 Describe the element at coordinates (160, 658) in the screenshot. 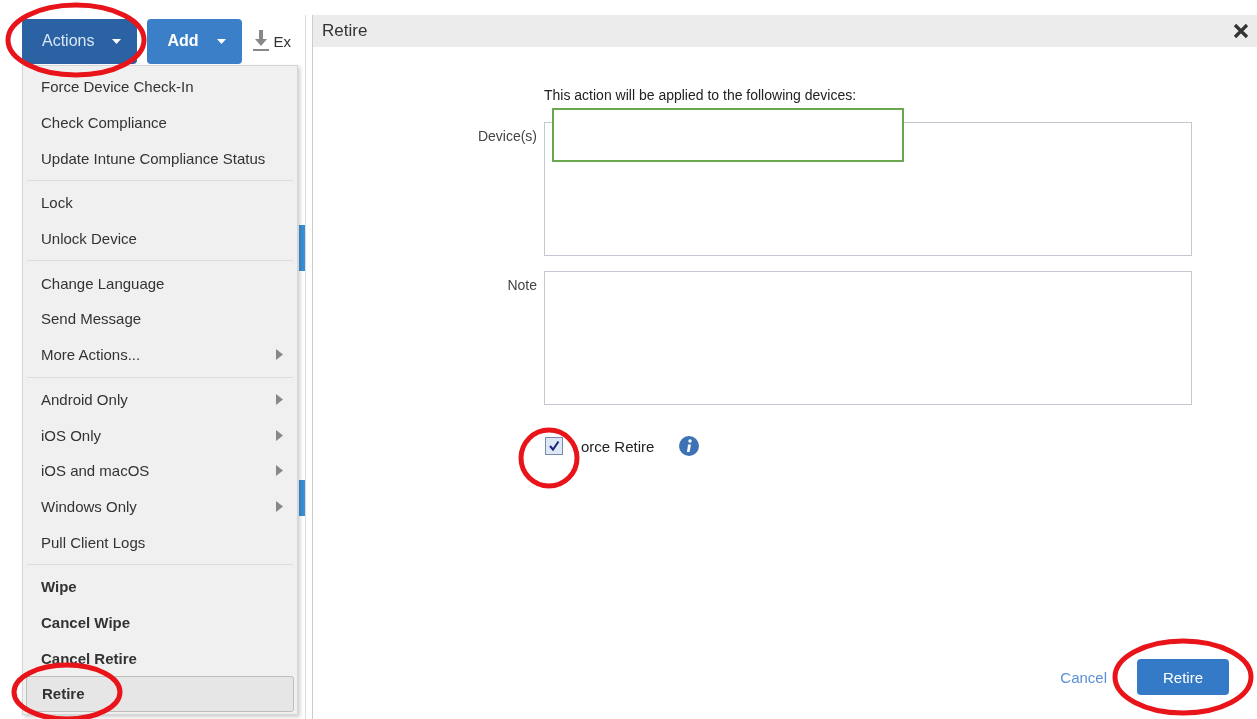

I see `menu-item: Cancel Retire` at that location.